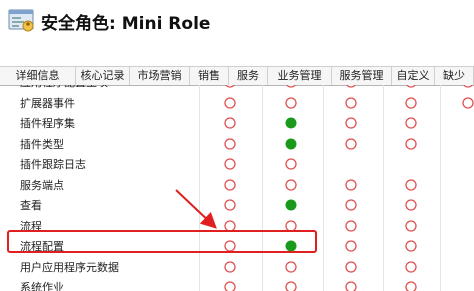  I want to click on tab-bar: 详细信息 核心记录 市场营销 销售 服务 业务管理 服务管理 自定义 缺少, so click(237, 76).